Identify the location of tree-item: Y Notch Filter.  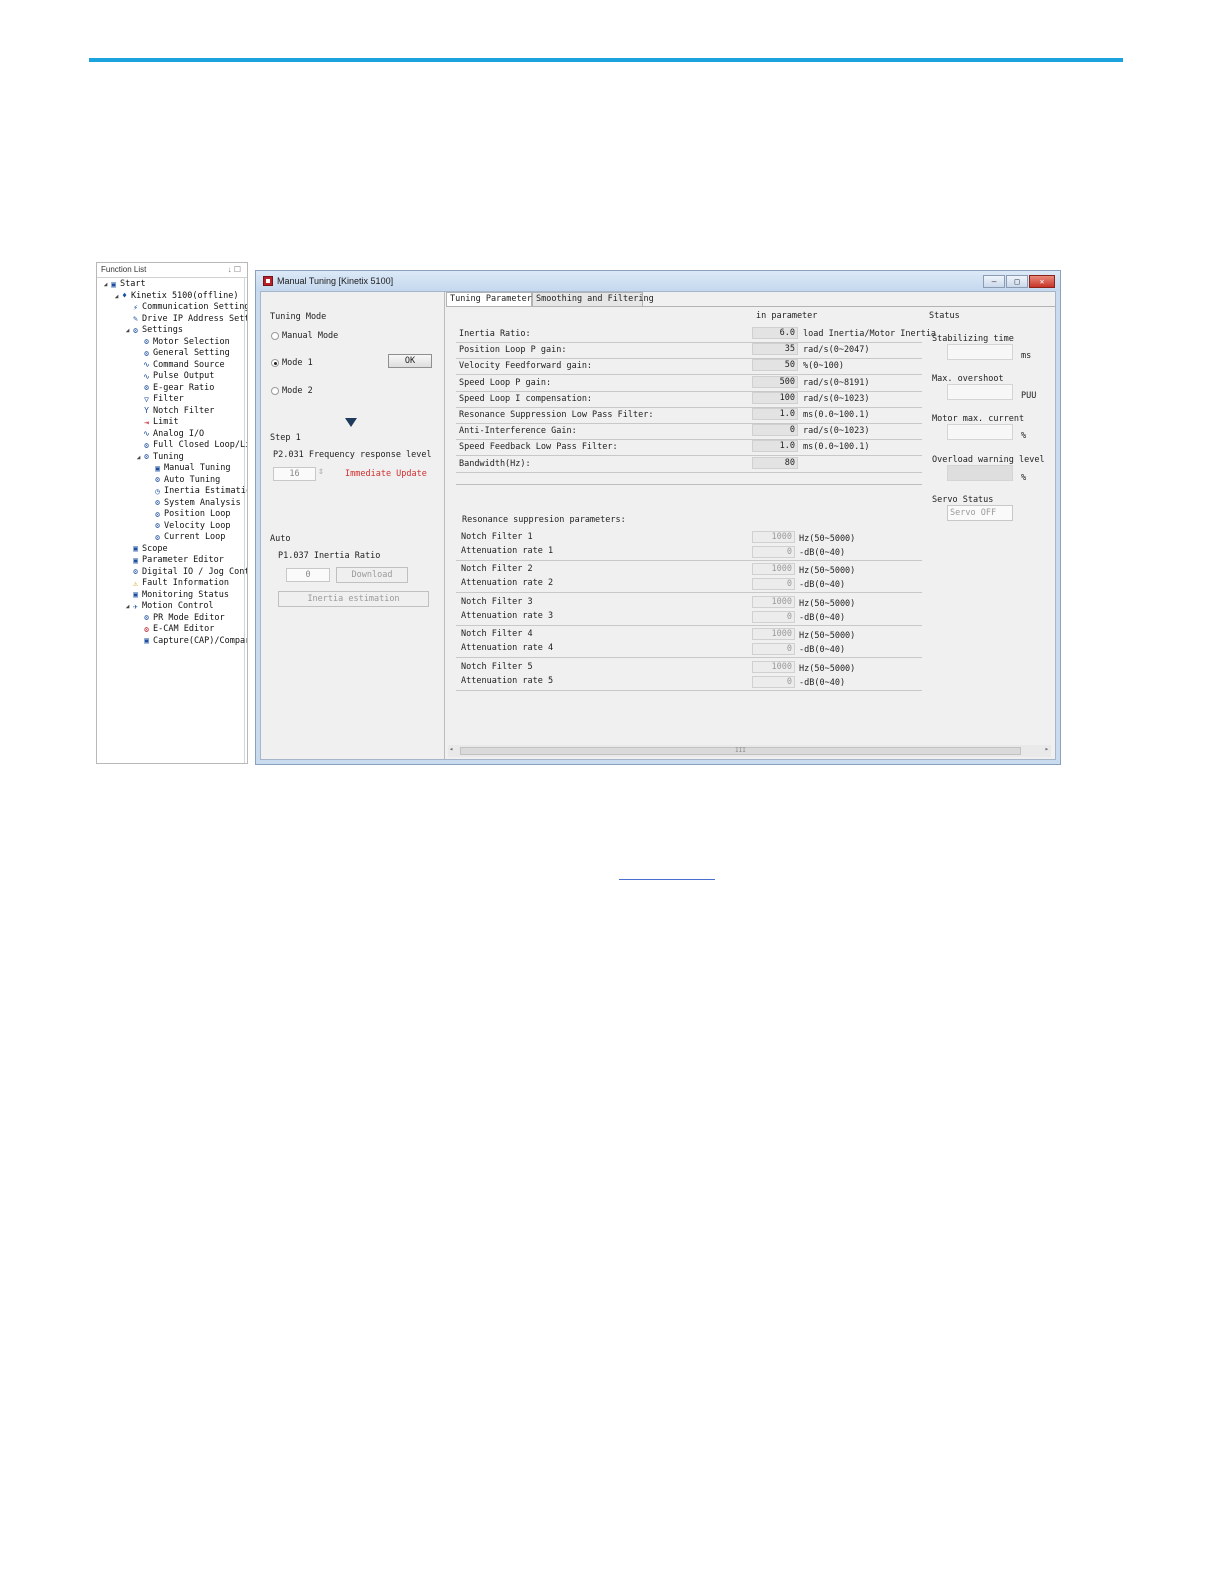
(174, 411).